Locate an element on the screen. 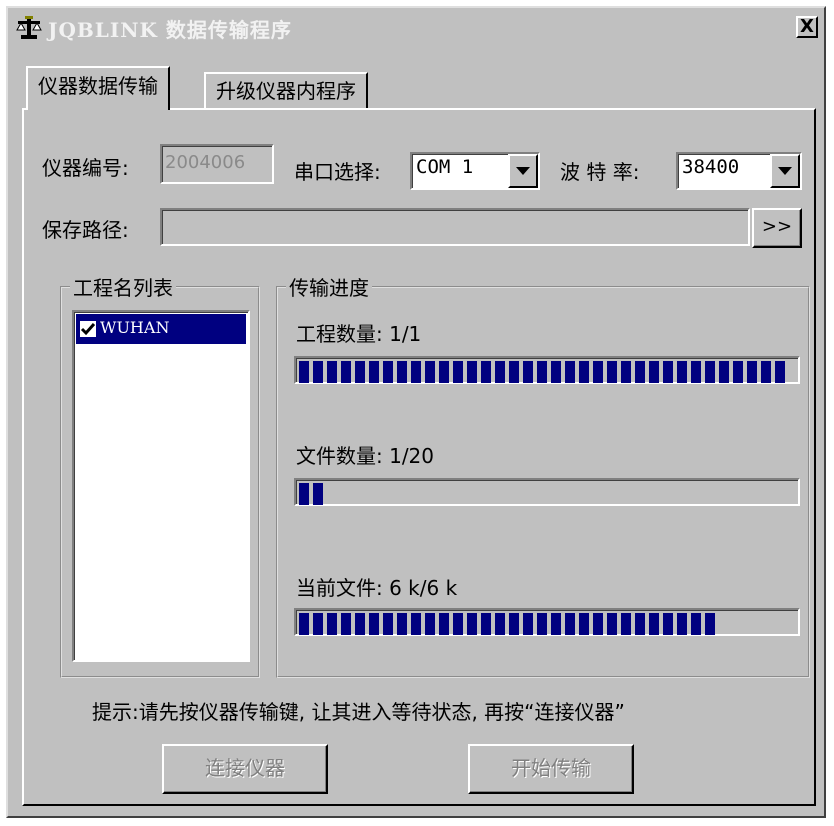  baud-rate-select: 38400 is located at coordinates (739, 171).